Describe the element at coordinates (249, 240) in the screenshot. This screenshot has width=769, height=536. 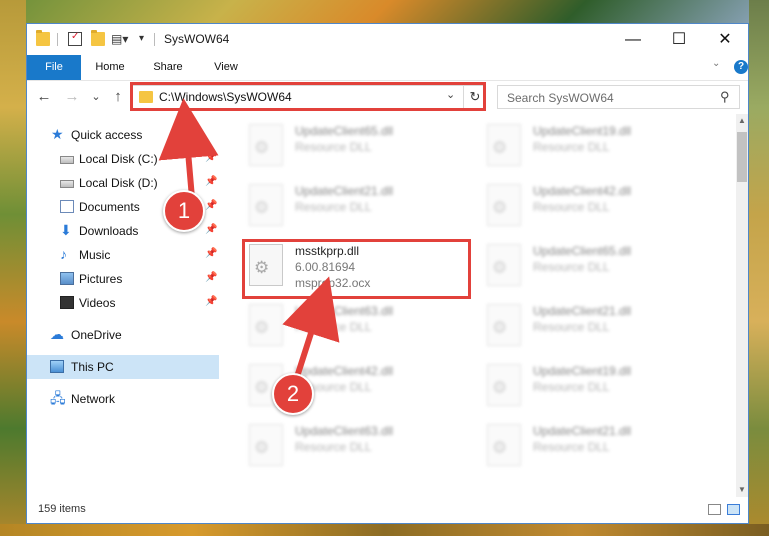
I see `annotation-arrows` at that location.